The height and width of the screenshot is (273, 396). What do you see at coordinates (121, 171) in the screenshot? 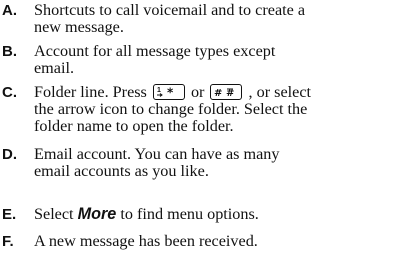
I see `text-line: email accounts as you like.` at bounding box center [121, 171].